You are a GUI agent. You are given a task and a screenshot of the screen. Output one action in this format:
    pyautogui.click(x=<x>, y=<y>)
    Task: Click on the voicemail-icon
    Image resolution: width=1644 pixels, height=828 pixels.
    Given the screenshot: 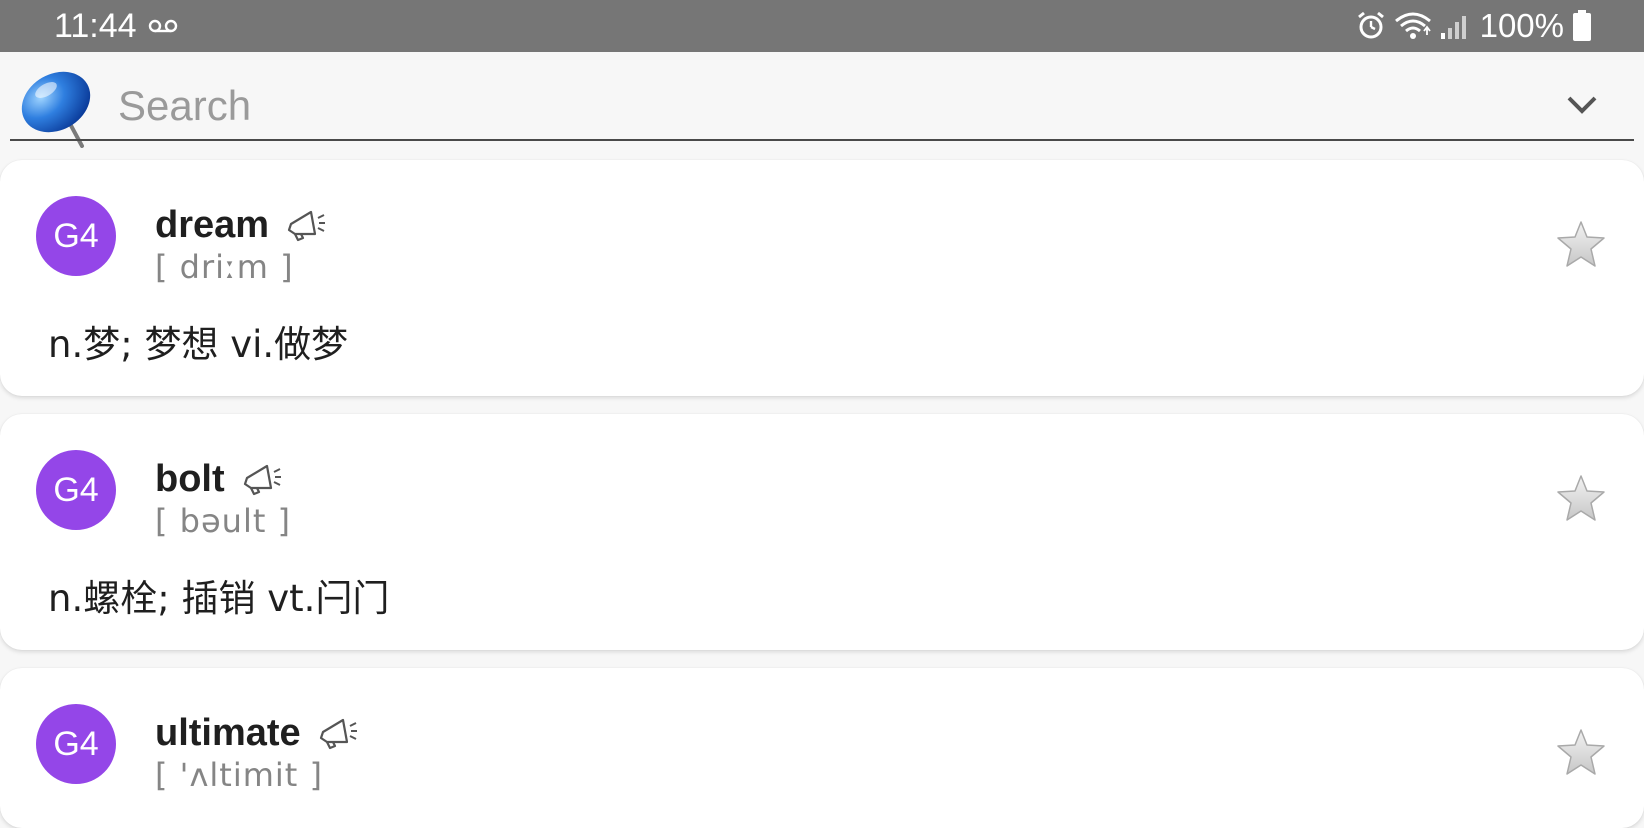 What is the action you would take?
    pyautogui.click(x=163, y=26)
    